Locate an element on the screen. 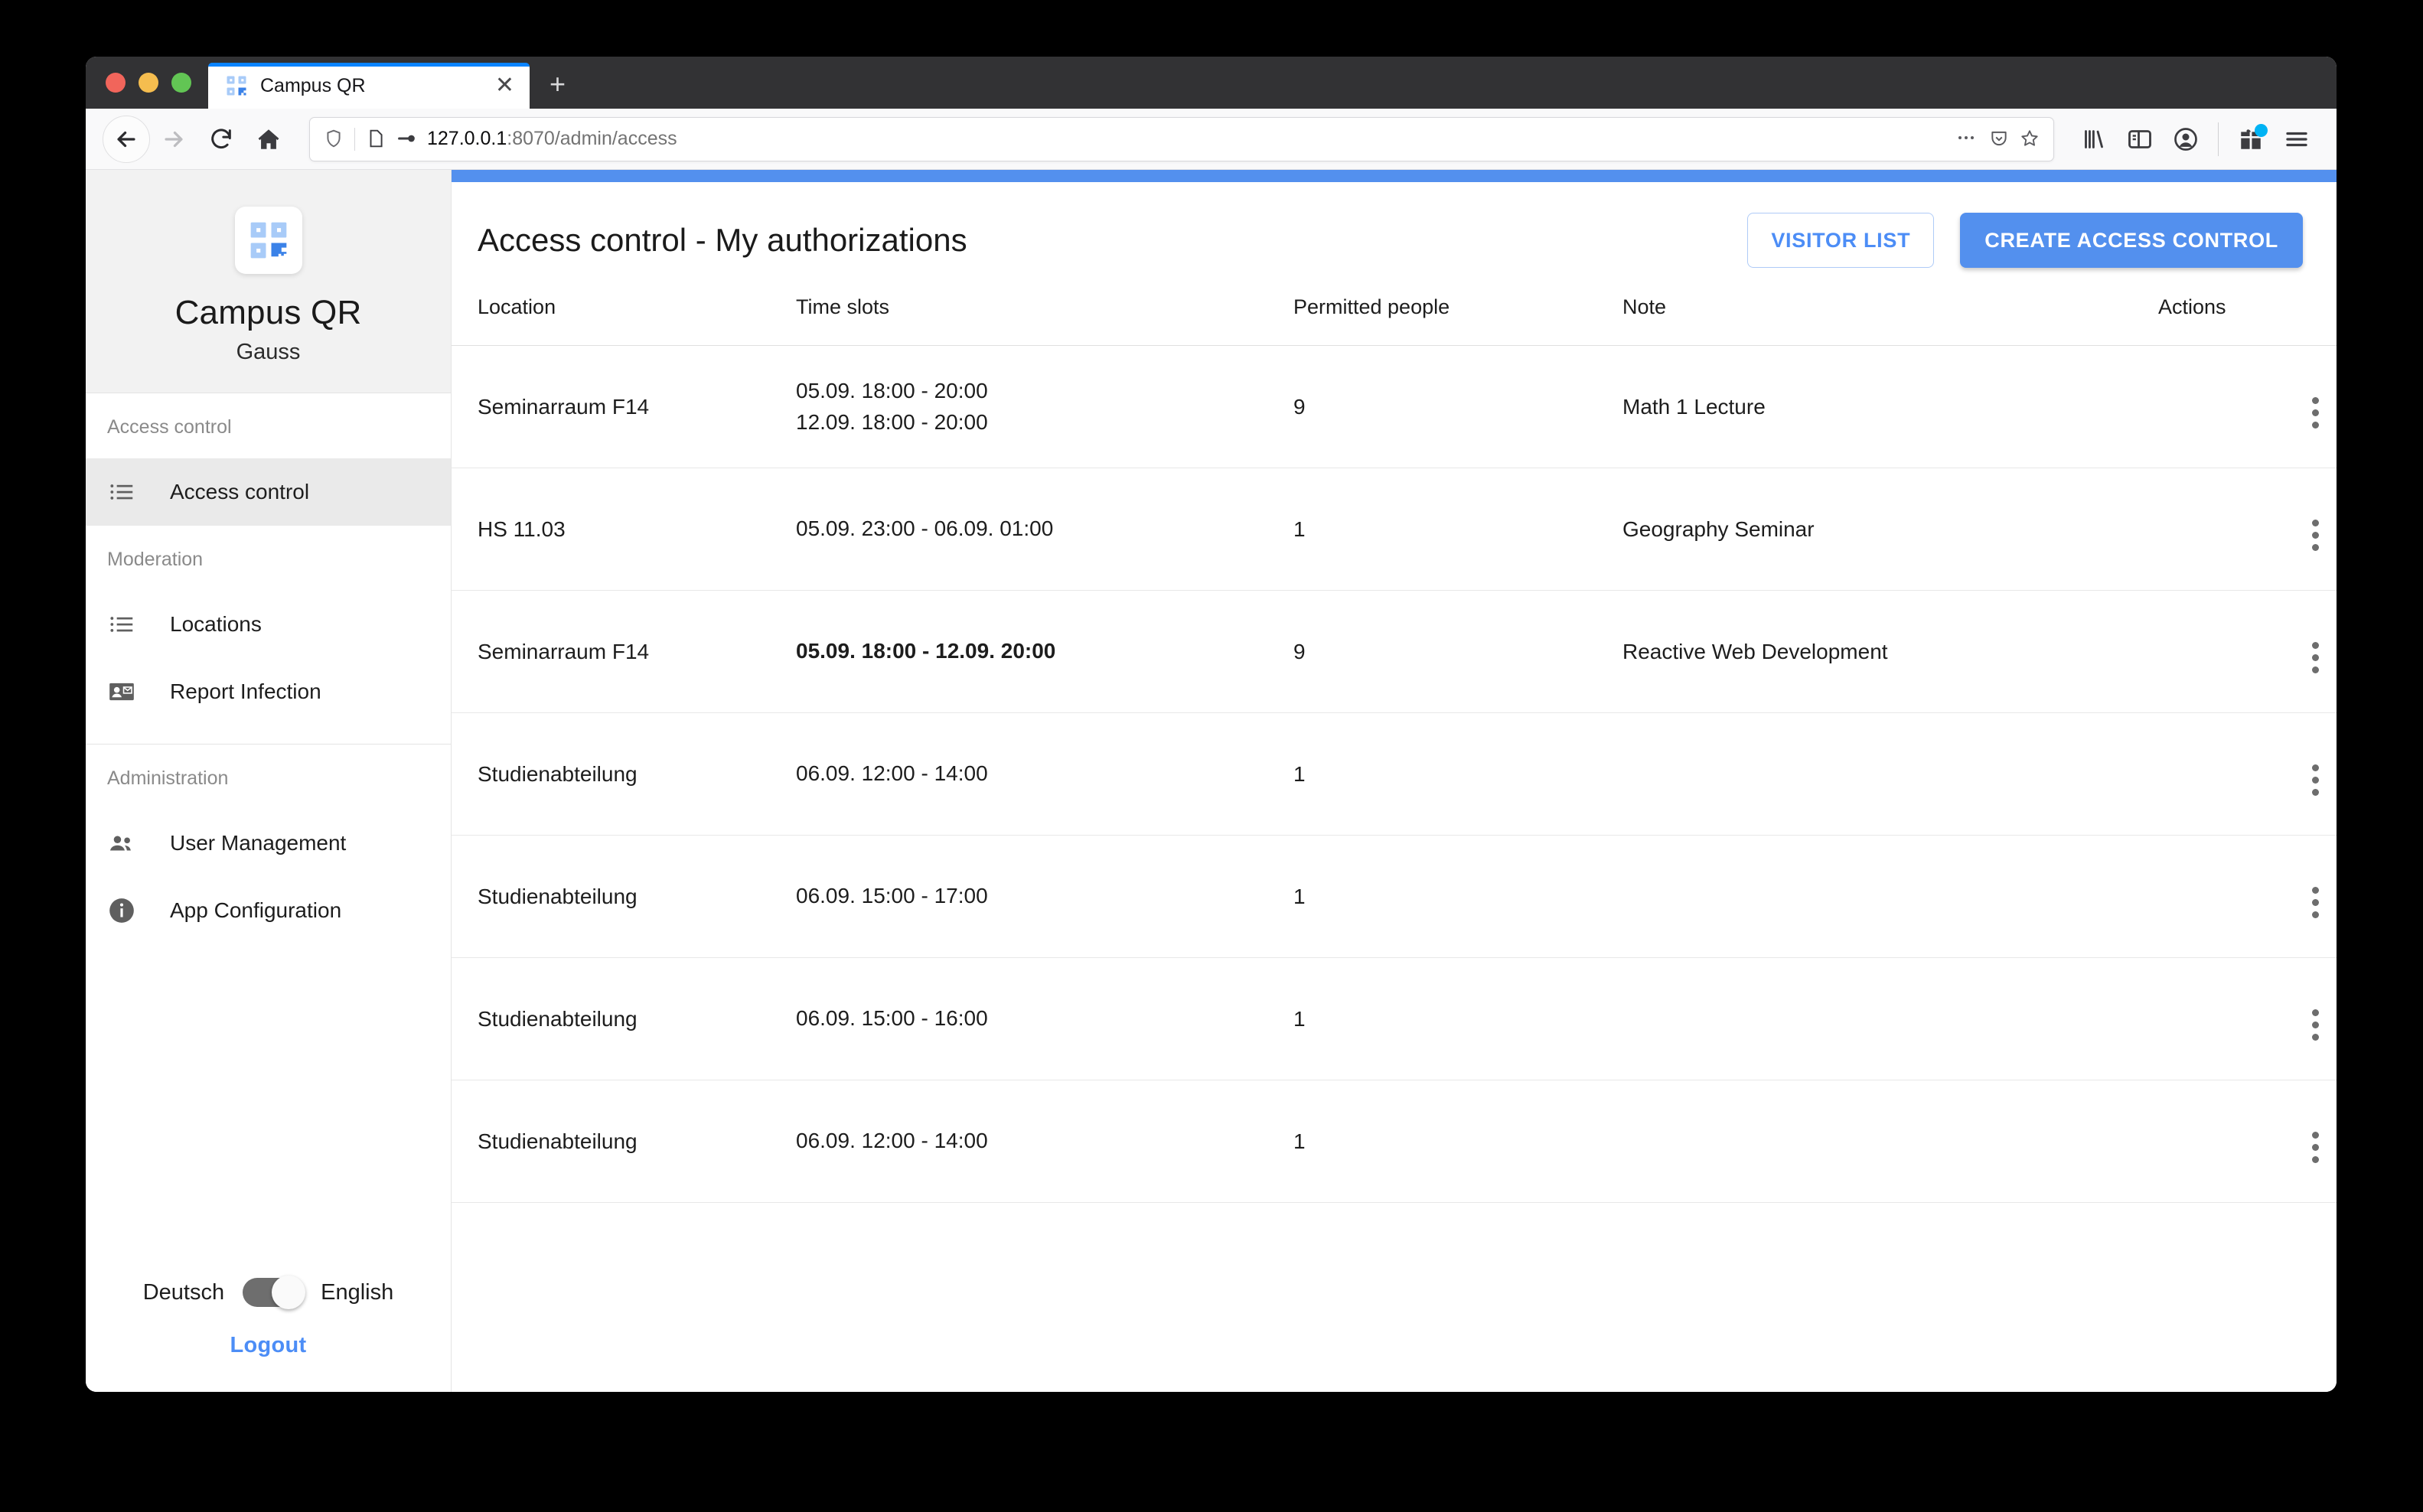 This screenshot has width=2423, height=1512. time-slot-line: 12.09. 18:00 - 20:00 is located at coordinates (892, 422).